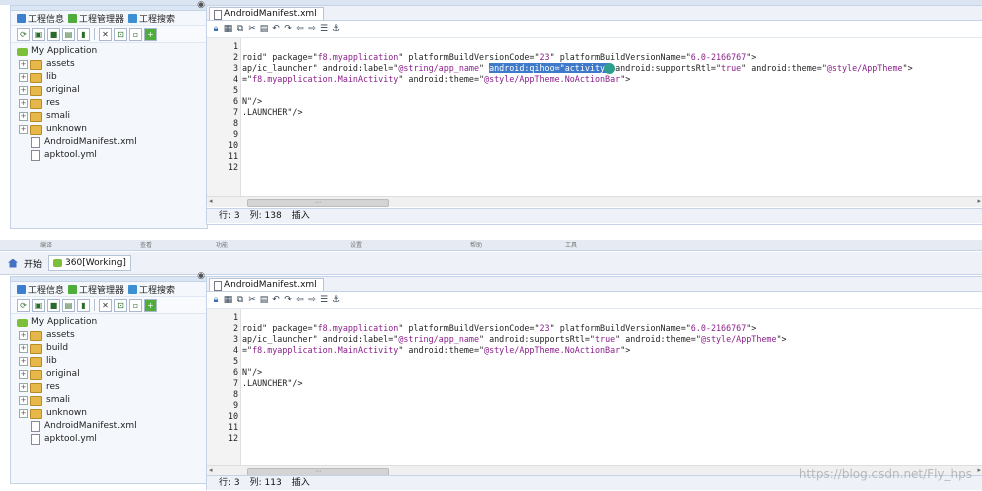 This screenshot has width=982, height=491. I want to click on folder-icon, so click(36, 129).